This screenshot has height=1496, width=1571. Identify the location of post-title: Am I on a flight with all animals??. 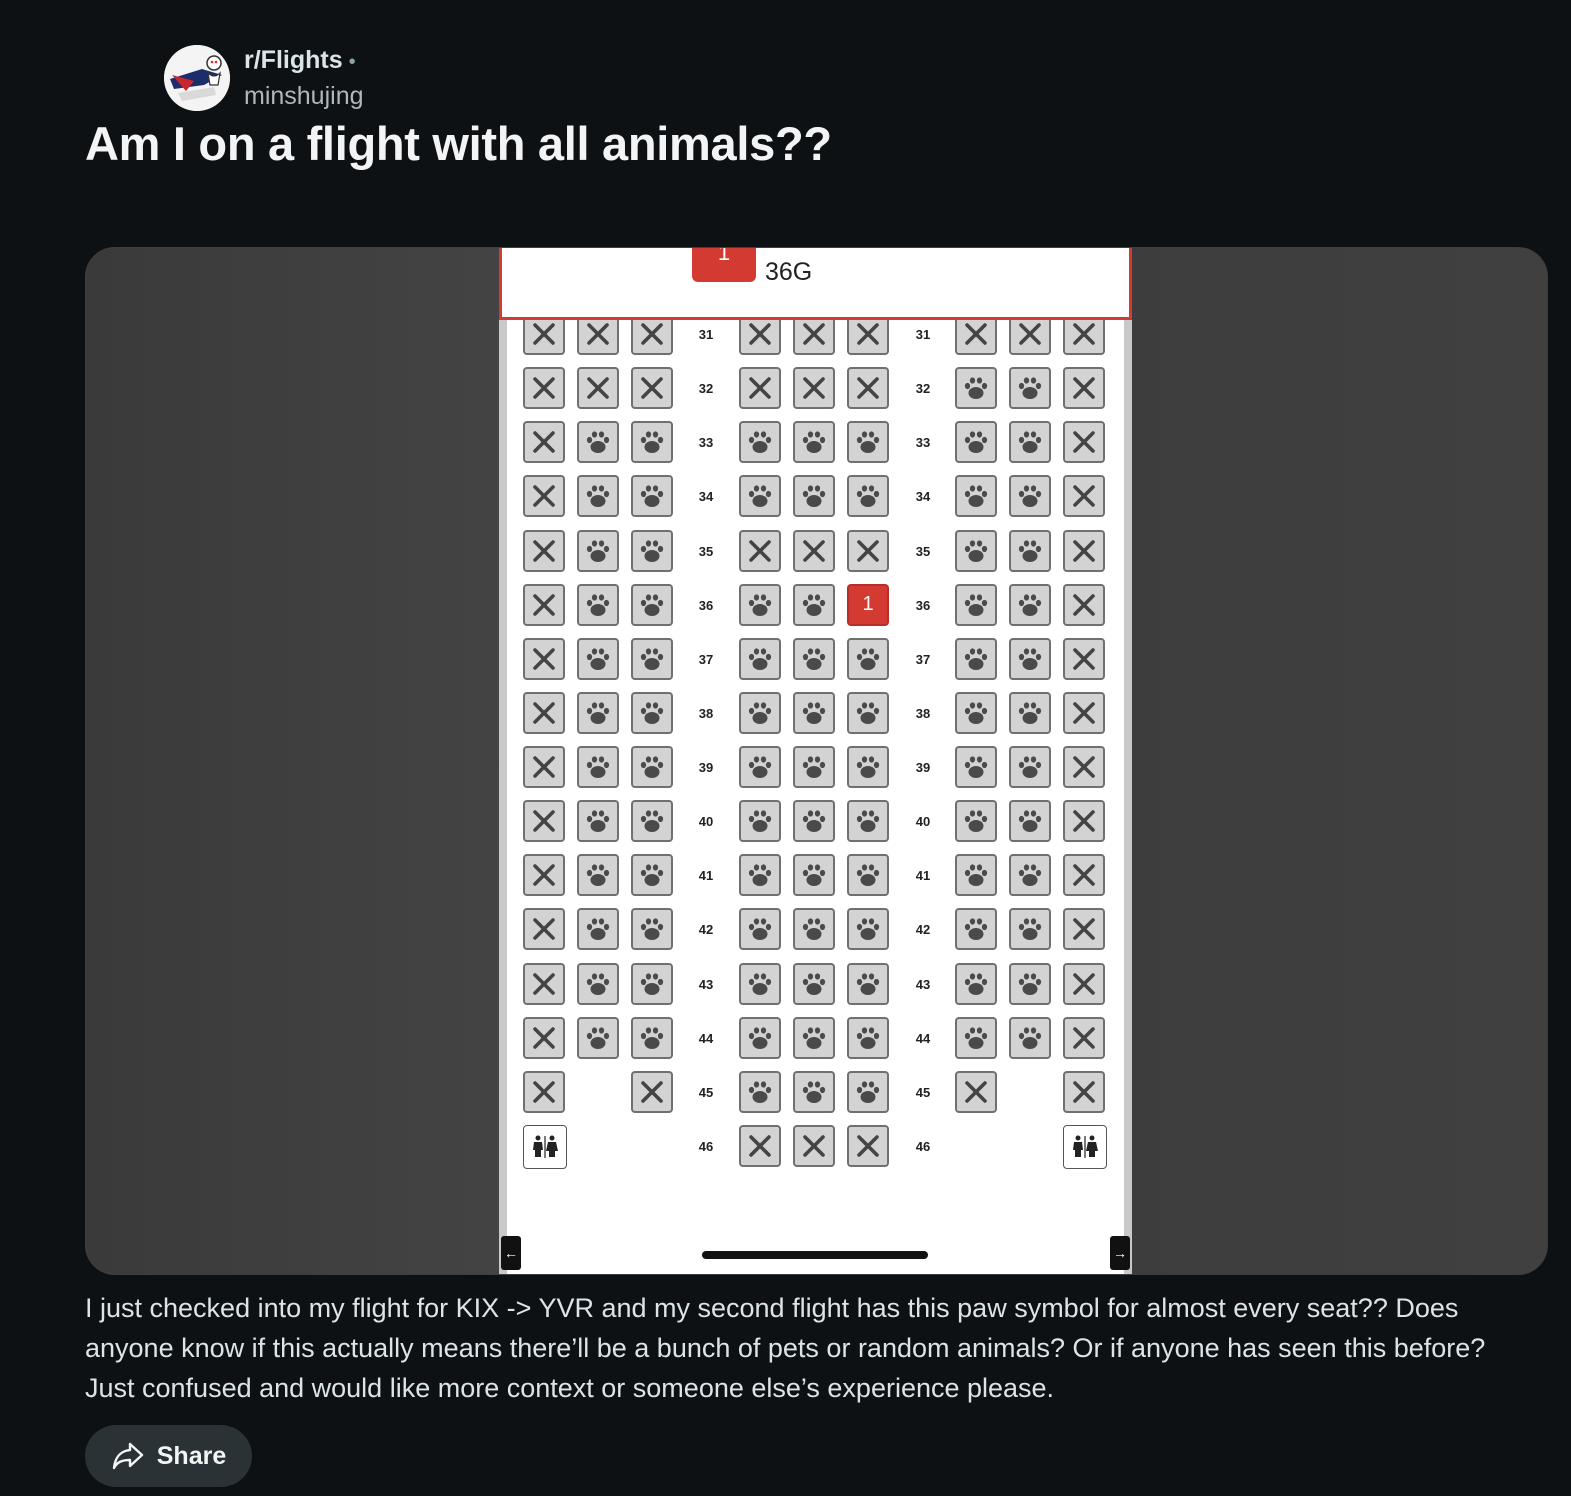
(458, 143).